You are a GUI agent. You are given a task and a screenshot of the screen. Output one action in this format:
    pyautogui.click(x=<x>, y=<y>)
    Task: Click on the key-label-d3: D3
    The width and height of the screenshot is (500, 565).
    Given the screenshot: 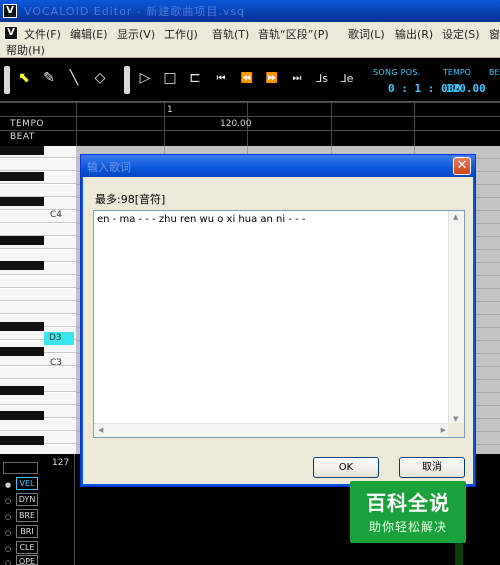 What is the action you would take?
    pyautogui.click(x=59, y=338)
    